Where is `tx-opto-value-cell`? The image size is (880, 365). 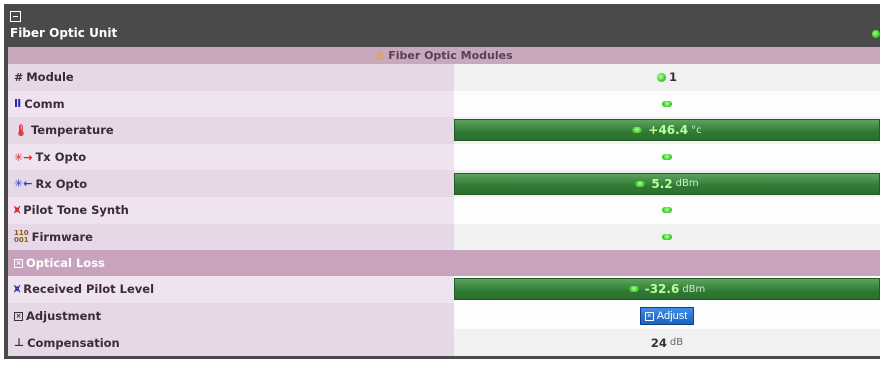 tx-opto-value-cell is located at coordinates (667, 157).